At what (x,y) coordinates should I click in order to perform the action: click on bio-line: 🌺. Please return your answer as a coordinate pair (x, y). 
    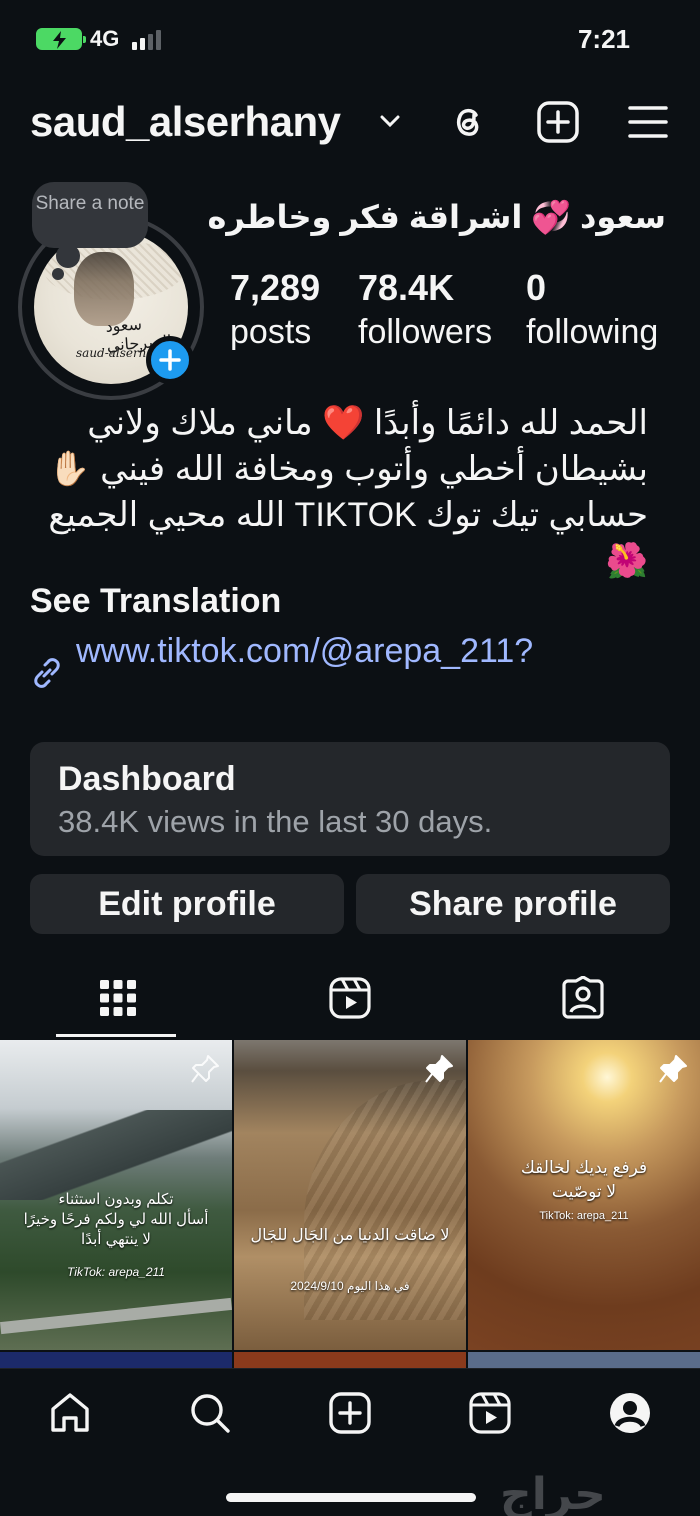
    Looking at the image, I should click on (626, 561).